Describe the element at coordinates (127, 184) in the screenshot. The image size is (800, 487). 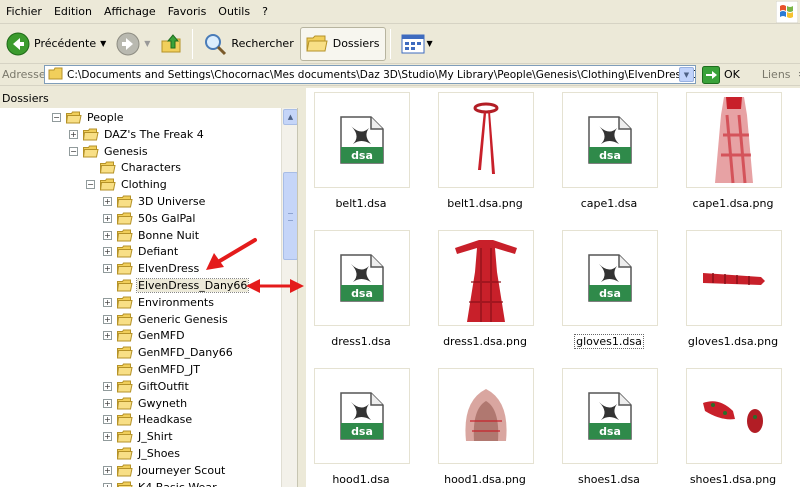
I see `tree-item: − Clothing` at that location.